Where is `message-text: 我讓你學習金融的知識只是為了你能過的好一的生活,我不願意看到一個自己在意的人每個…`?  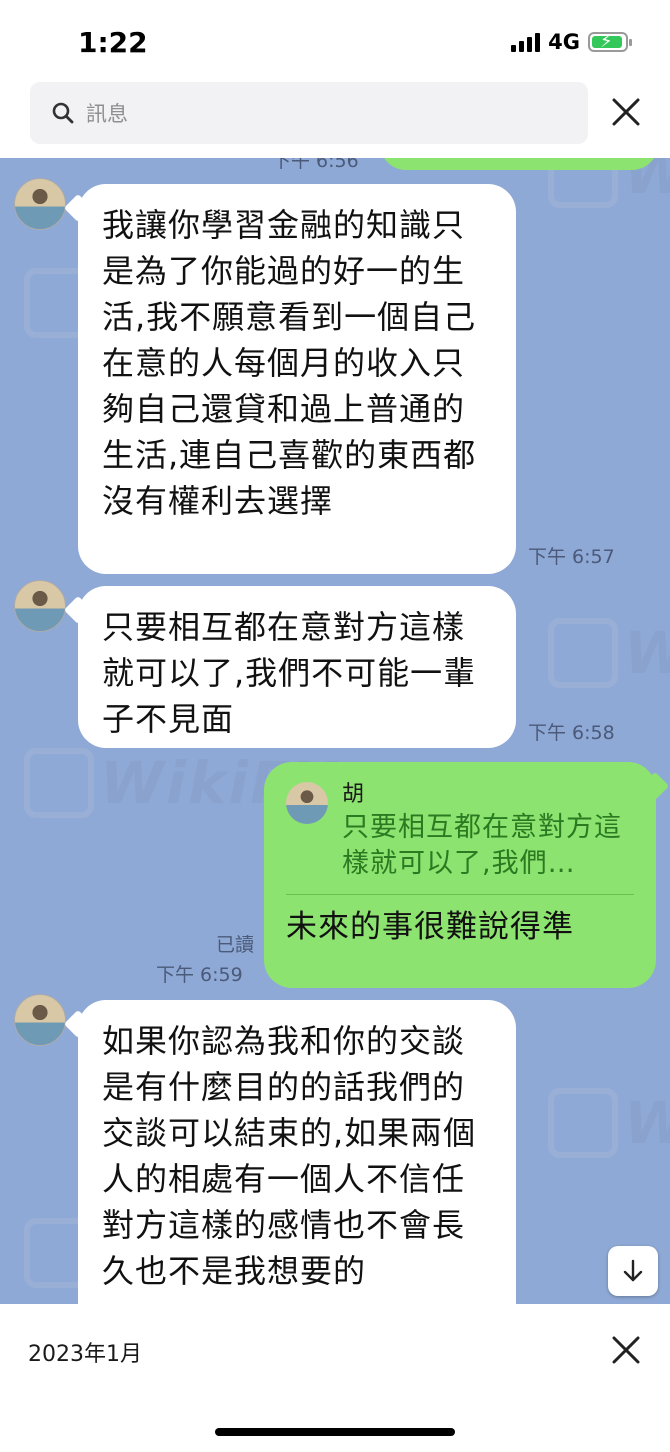 message-text: 我讓你學習金融的知識只是為了你能過的好一的生活,我不願意看到一個自己在意的人每個… is located at coordinates (289, 363).